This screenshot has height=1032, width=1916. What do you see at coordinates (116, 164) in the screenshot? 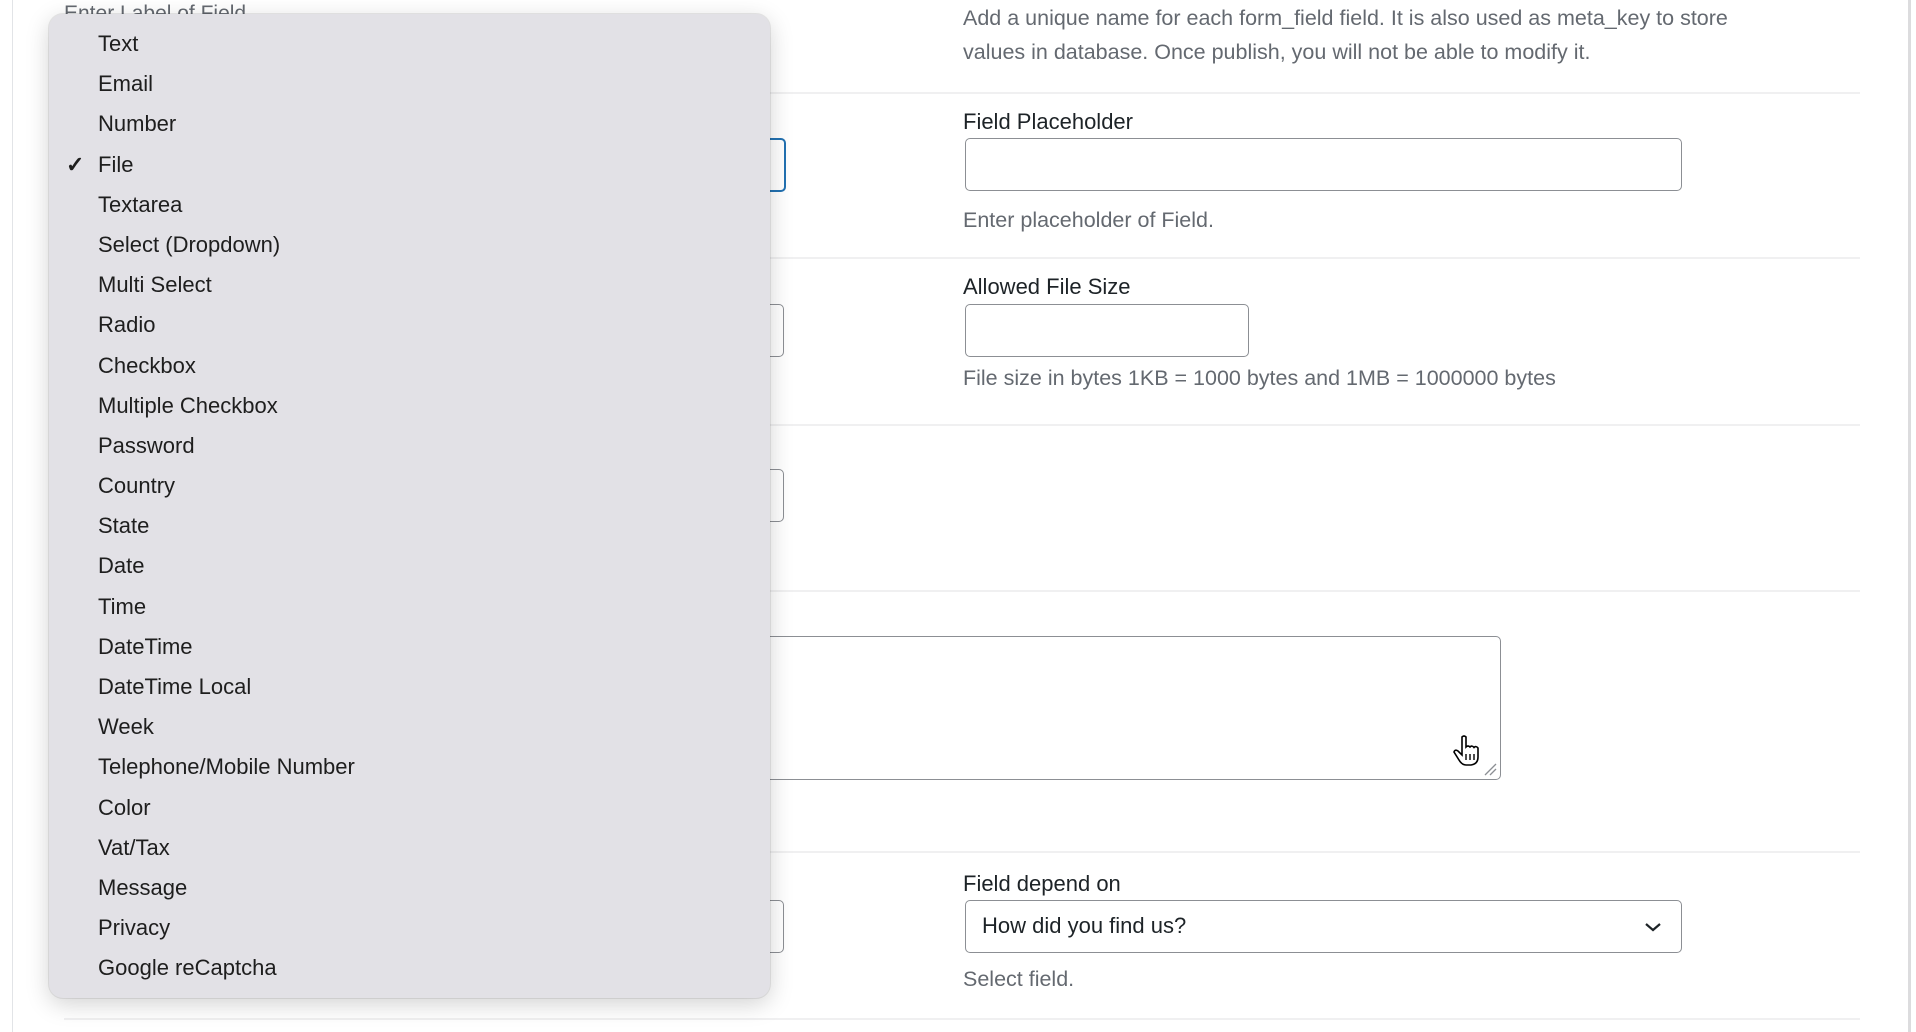
I see `menu-item-label: File` at bounding box center [116, 164].